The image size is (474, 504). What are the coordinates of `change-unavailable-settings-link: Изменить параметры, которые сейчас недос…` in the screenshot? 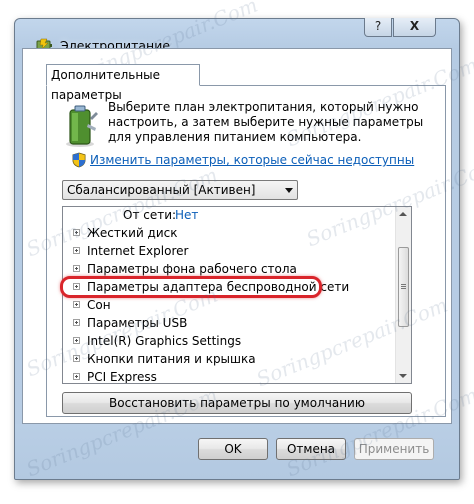 It's located at (252, 160).